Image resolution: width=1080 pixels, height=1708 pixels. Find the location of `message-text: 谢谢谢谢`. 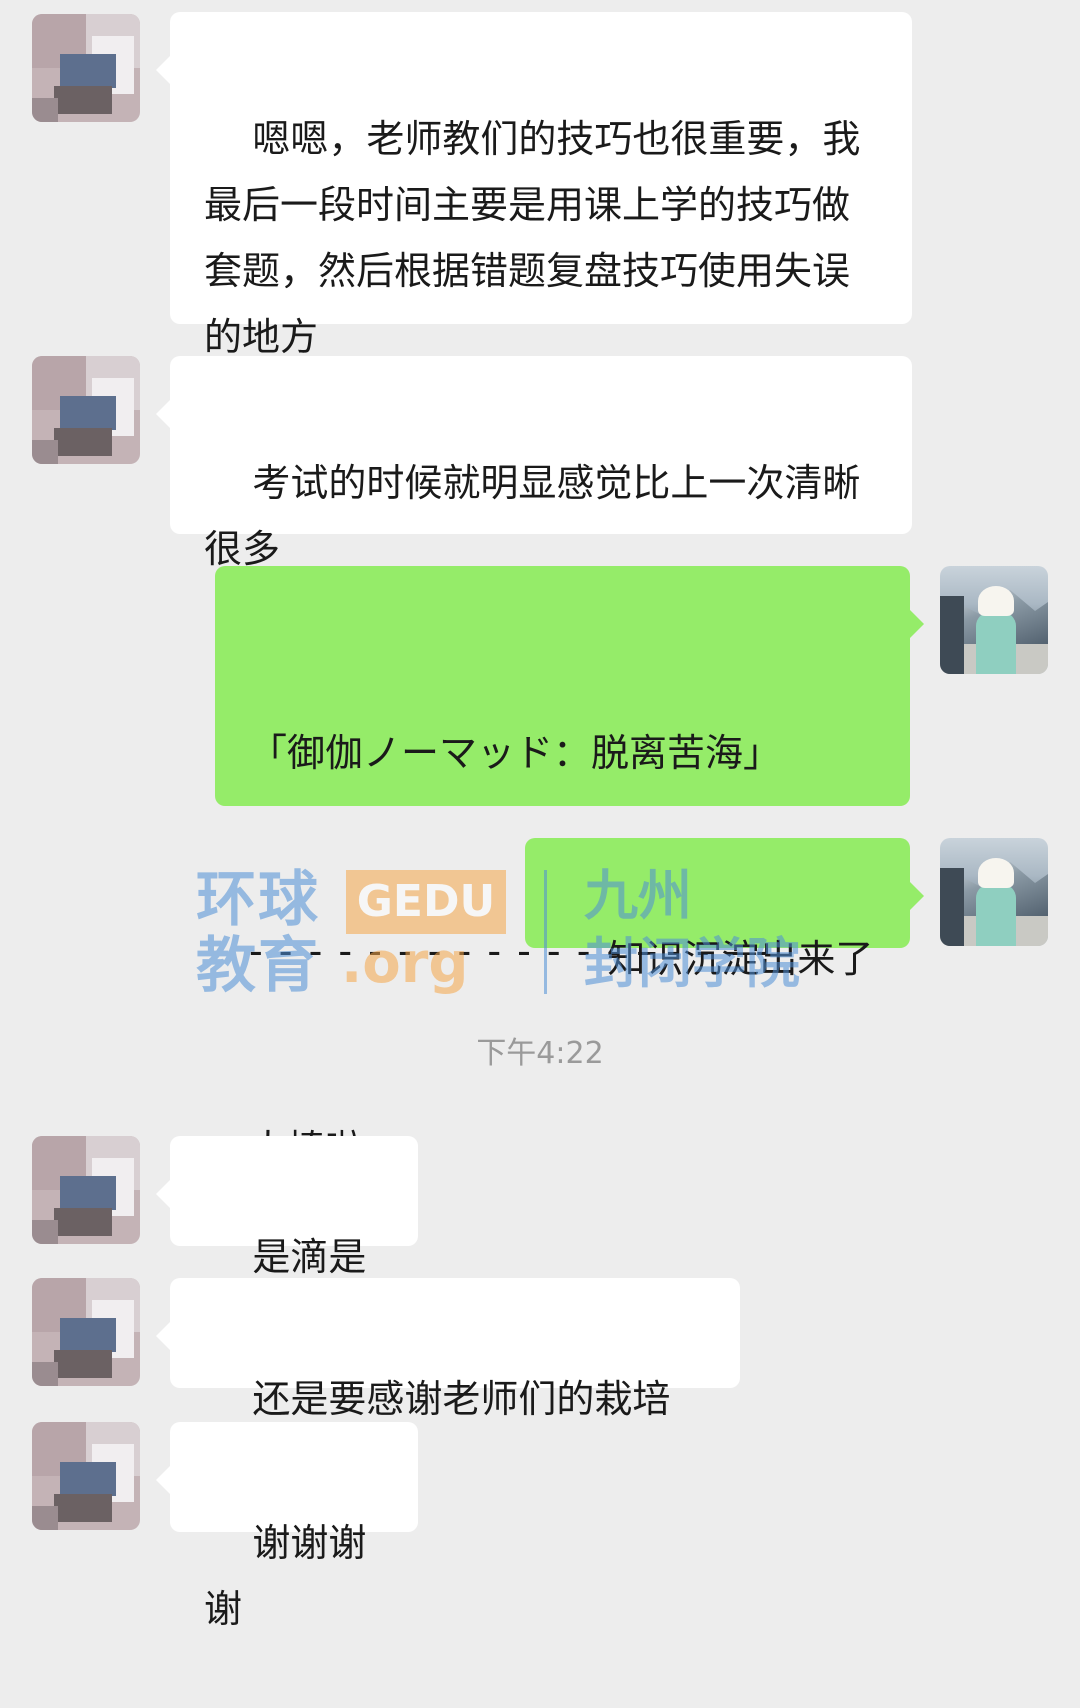

message-text: 谢谢谢谢 is located at coordinates (285, 1576).